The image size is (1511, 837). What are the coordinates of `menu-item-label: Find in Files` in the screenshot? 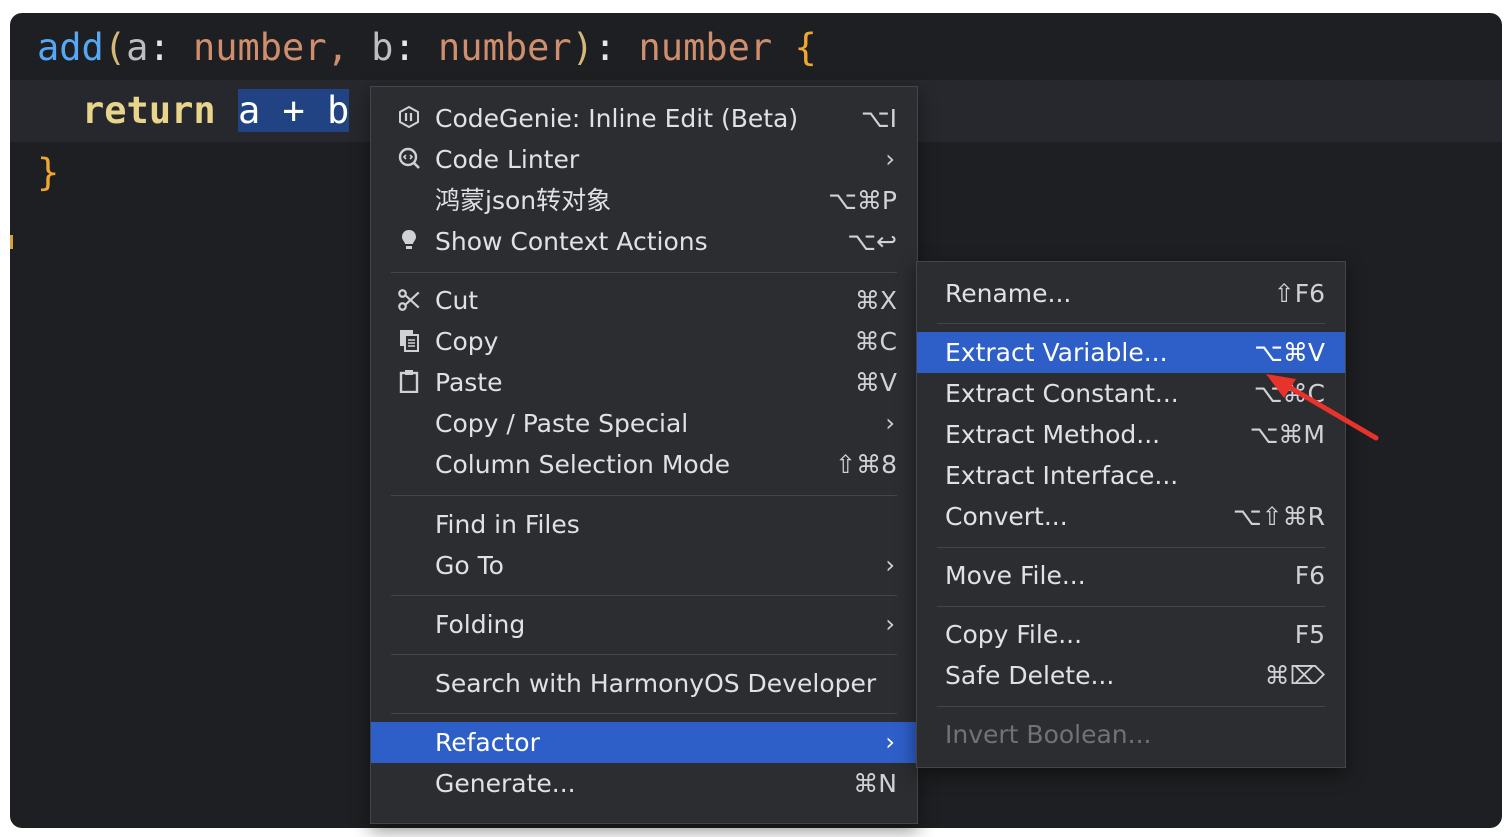 It's located at (507, 524).